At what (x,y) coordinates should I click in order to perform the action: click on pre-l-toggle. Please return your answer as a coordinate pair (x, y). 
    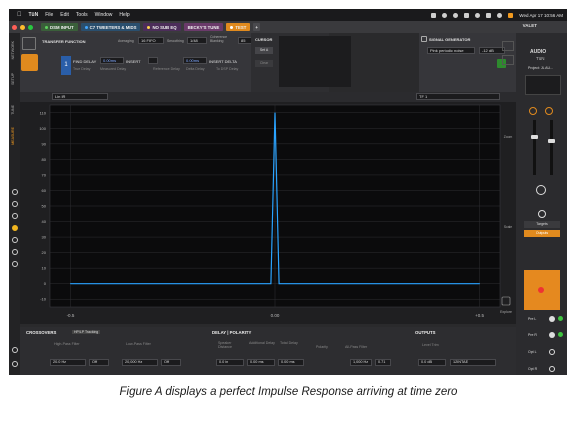
    Looking at the image, I should click on (552, 319).